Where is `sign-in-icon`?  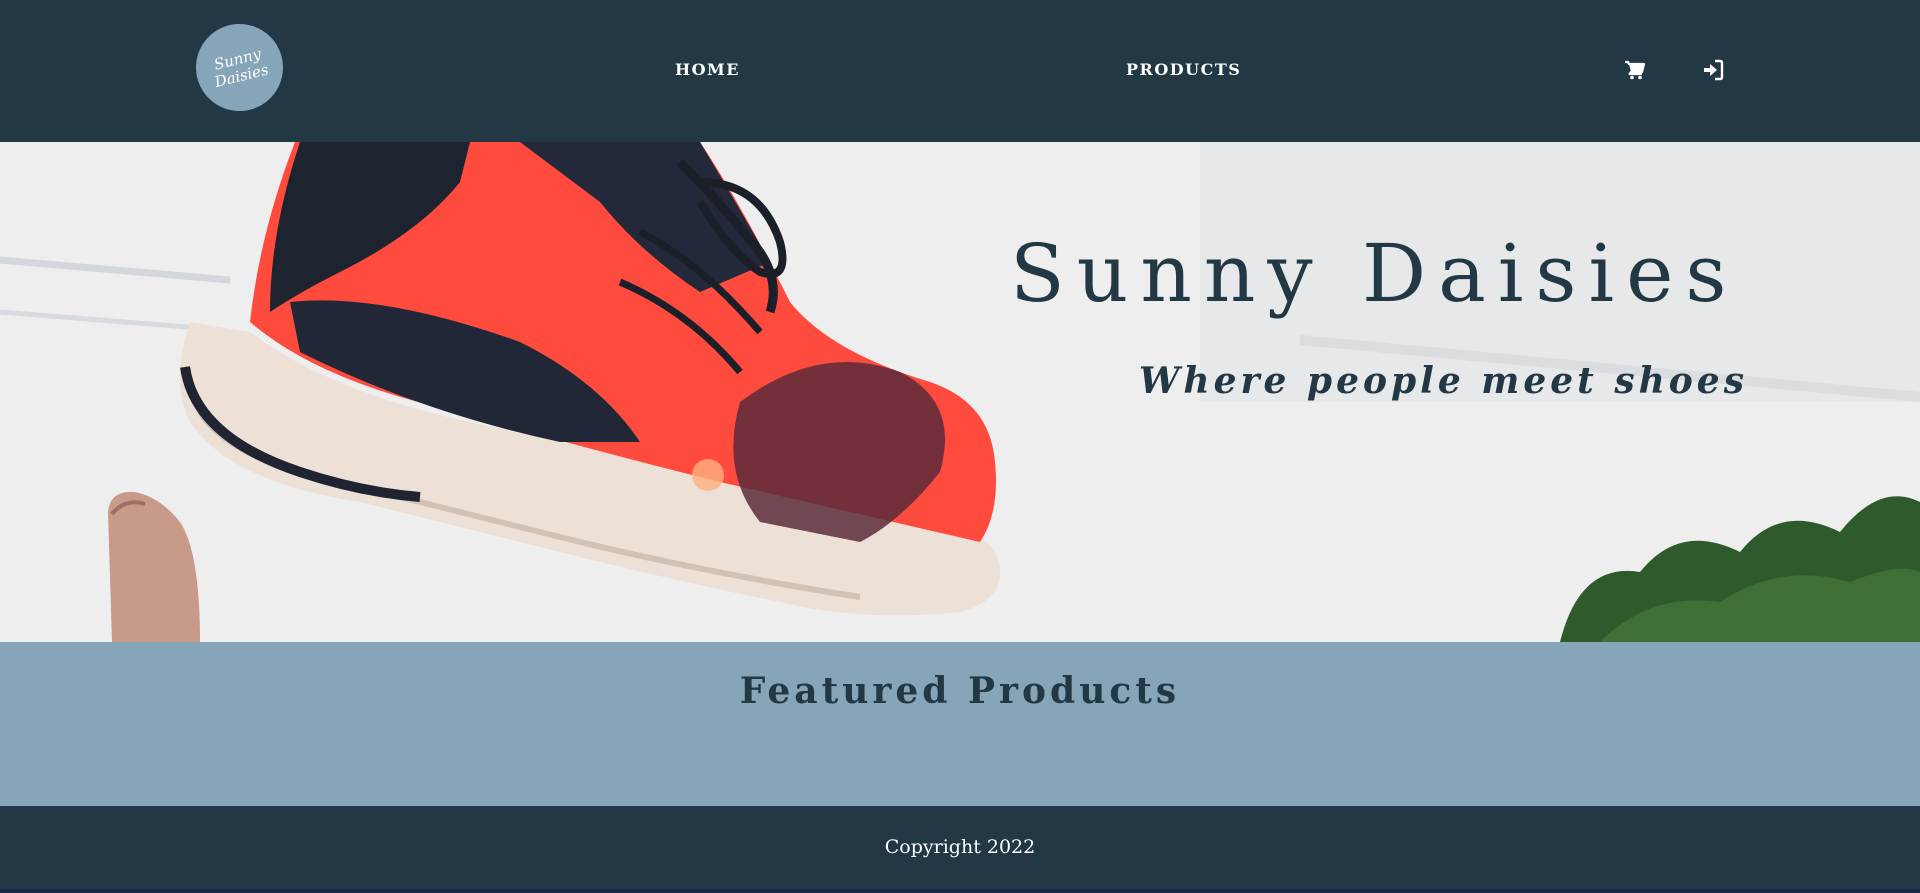
sign-in-icon is located at coordinates (1714, 70).